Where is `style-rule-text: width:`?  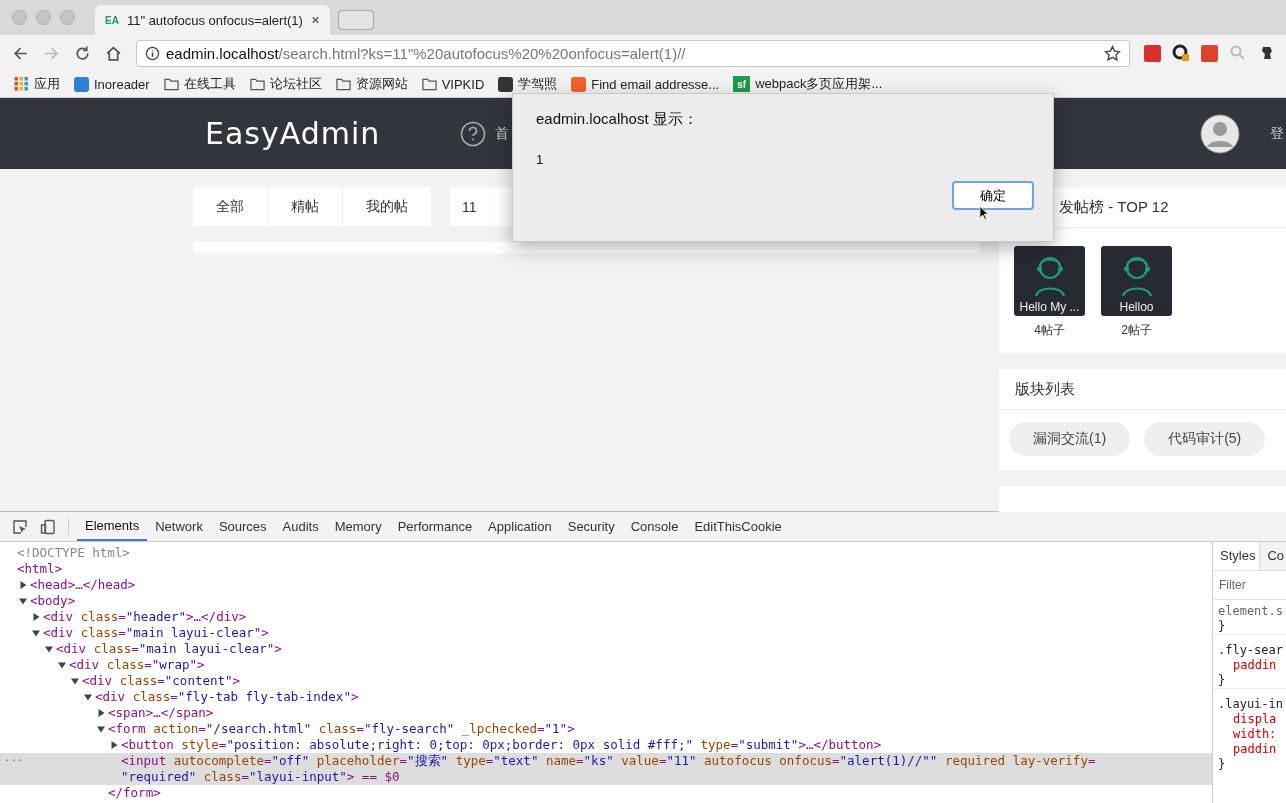
style-rule-text: width: is located at coordinates (1255, 734).